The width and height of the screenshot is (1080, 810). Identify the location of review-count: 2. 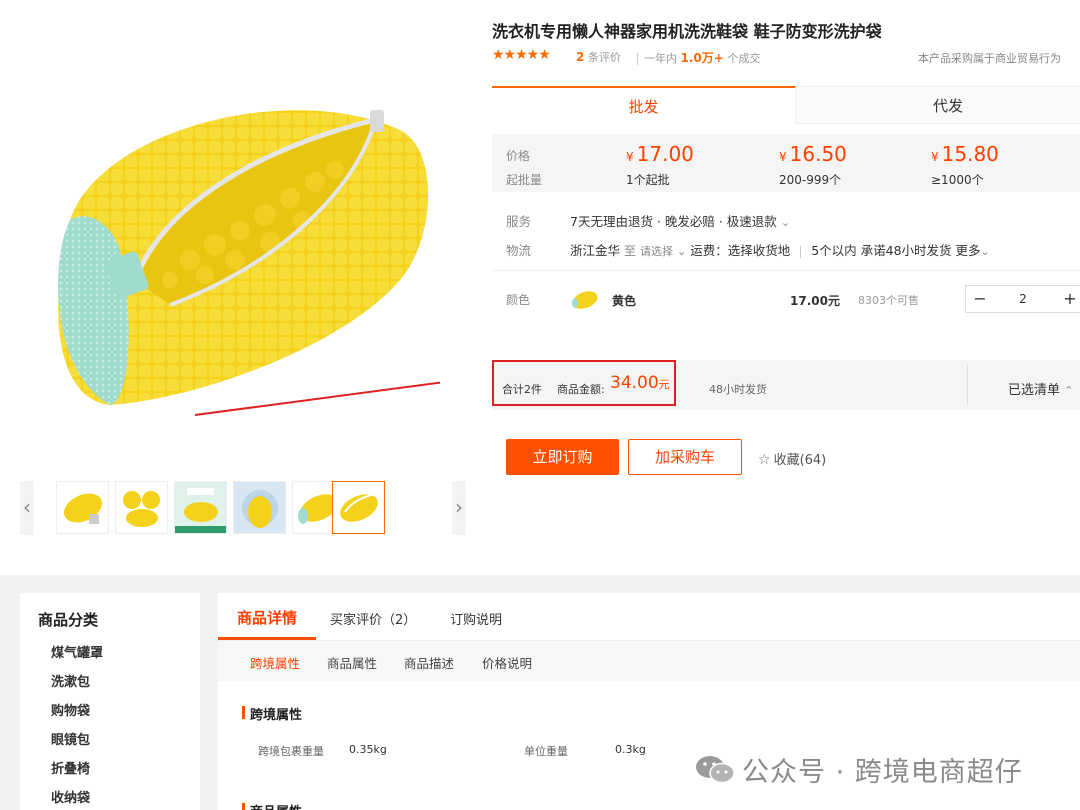
(580, 57).